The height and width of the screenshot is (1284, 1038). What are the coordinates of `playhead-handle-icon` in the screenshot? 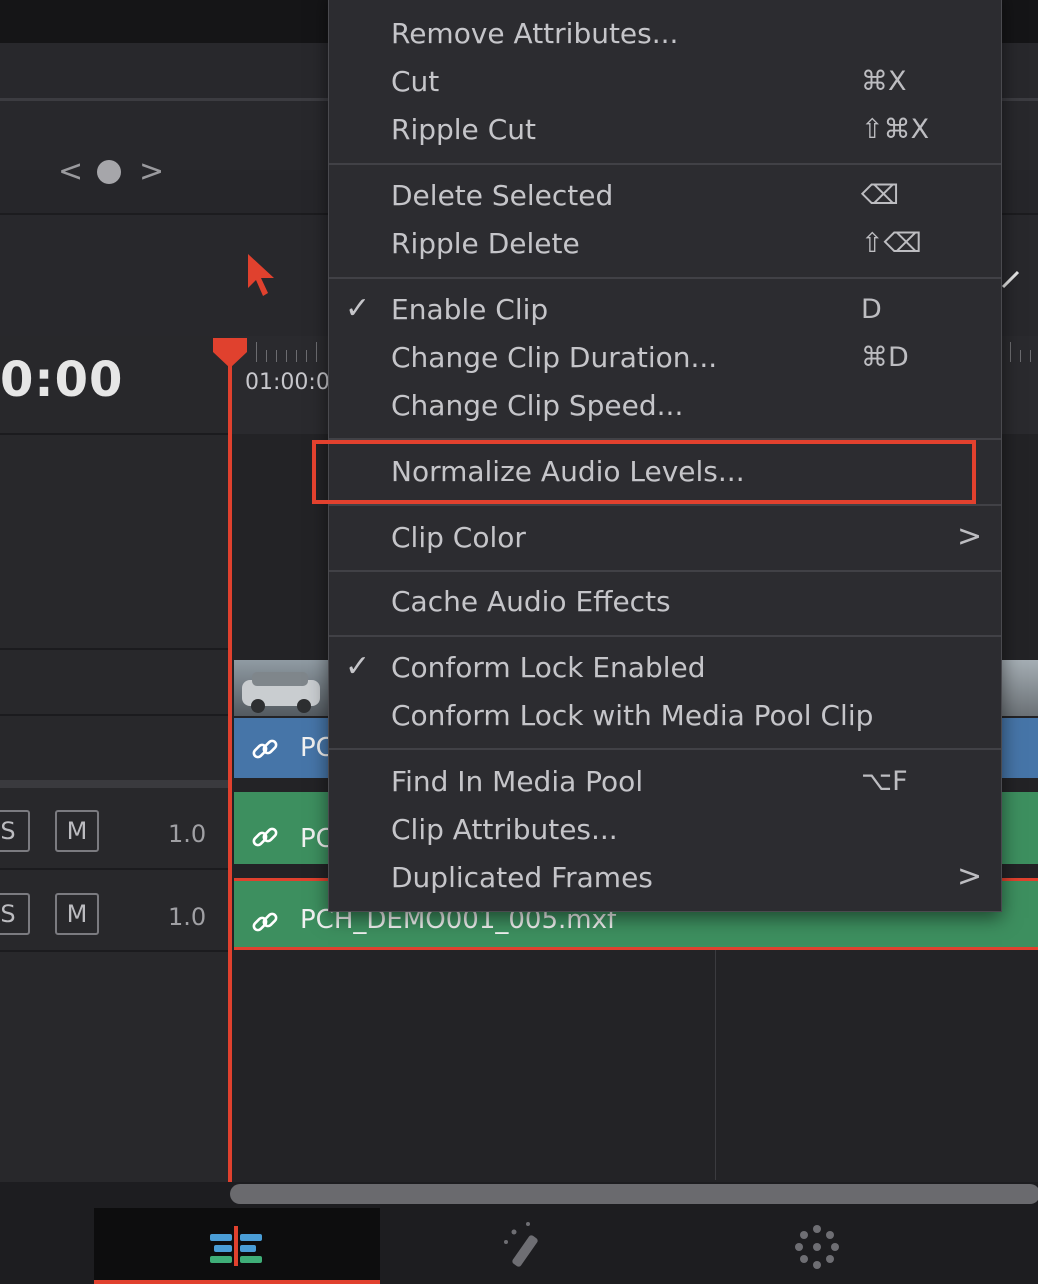 It's located at (230, 353).